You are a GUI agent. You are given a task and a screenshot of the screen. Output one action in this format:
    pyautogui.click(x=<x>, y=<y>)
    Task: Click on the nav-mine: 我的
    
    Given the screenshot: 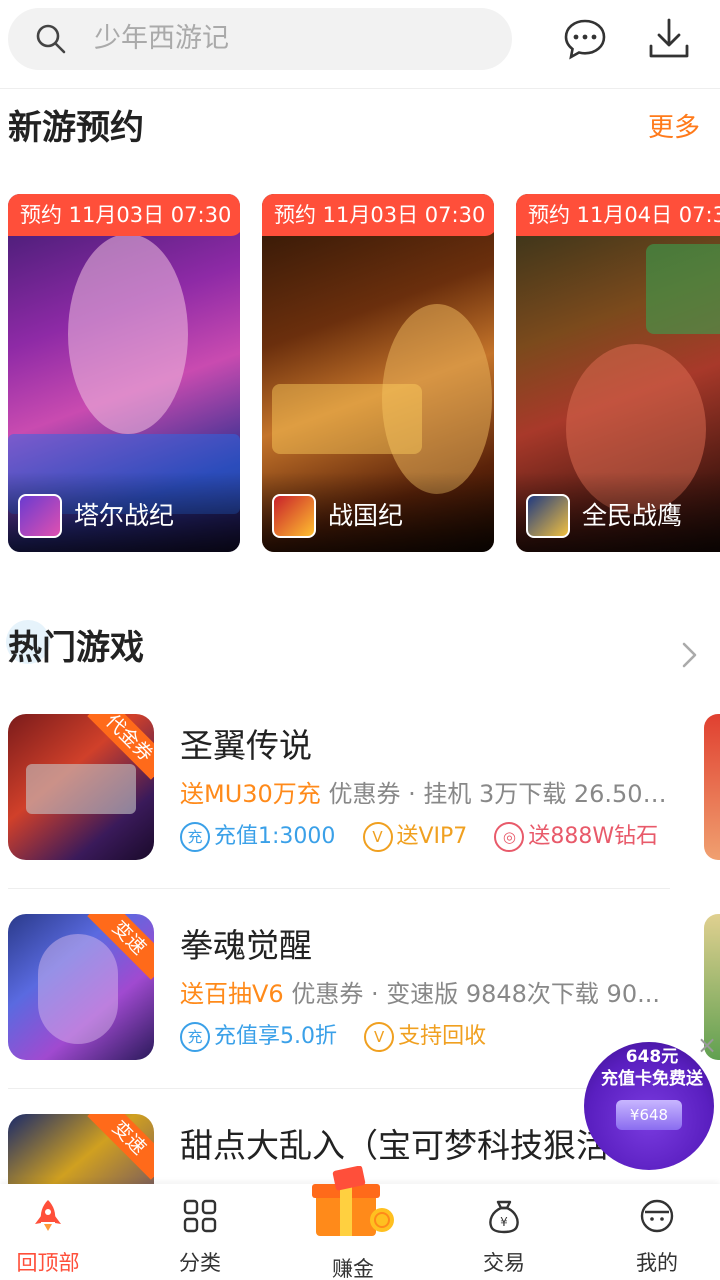 What is the action you would take?
    pyautogui.click(x=652, y=1232)
    